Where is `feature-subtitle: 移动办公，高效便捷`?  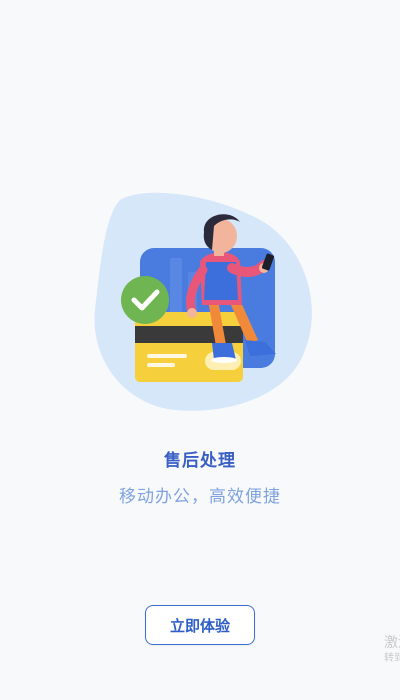
feature-subtitle: 移动办公，高效便捷 is located at coordinates (200, 497).